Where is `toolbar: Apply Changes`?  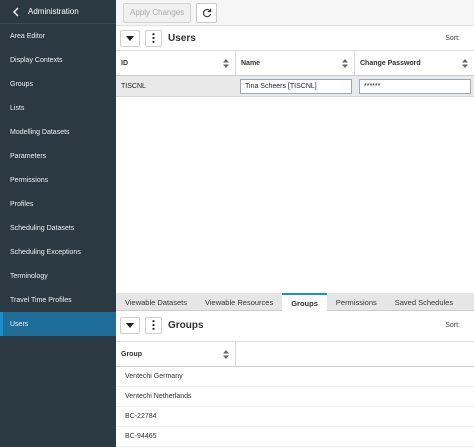
toolbar: Apply Changes is located at coordinates (295, 13).